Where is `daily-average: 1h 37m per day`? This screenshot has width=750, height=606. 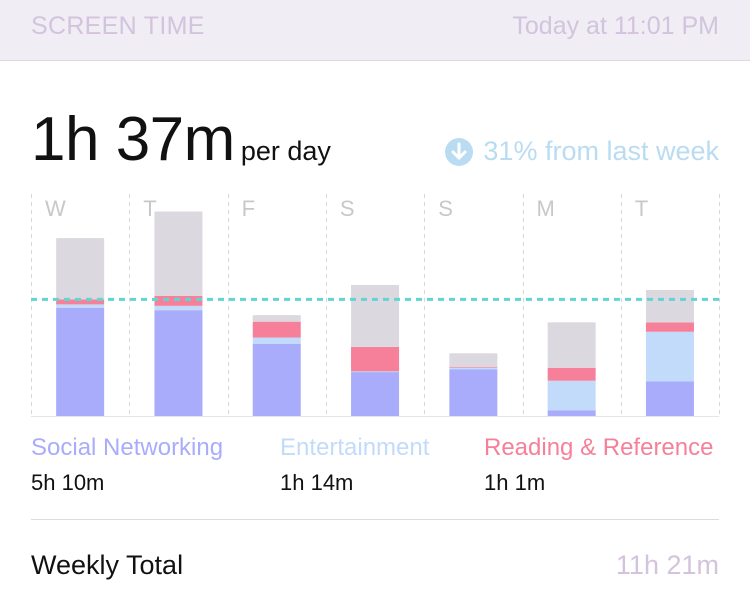 daily-average: 1h 37m per day is located at coordinates (181, 139).